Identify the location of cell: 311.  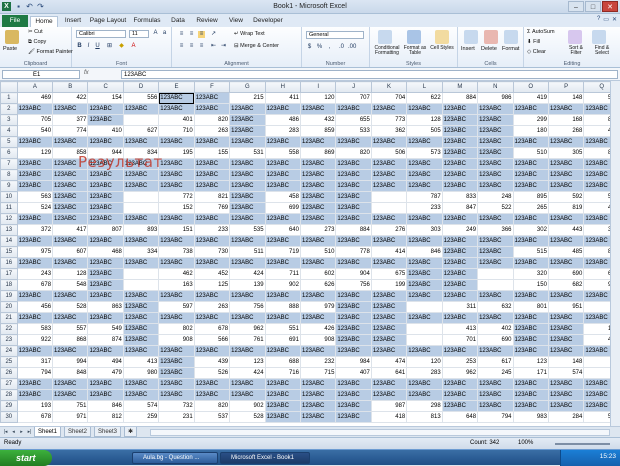
(460, 307).